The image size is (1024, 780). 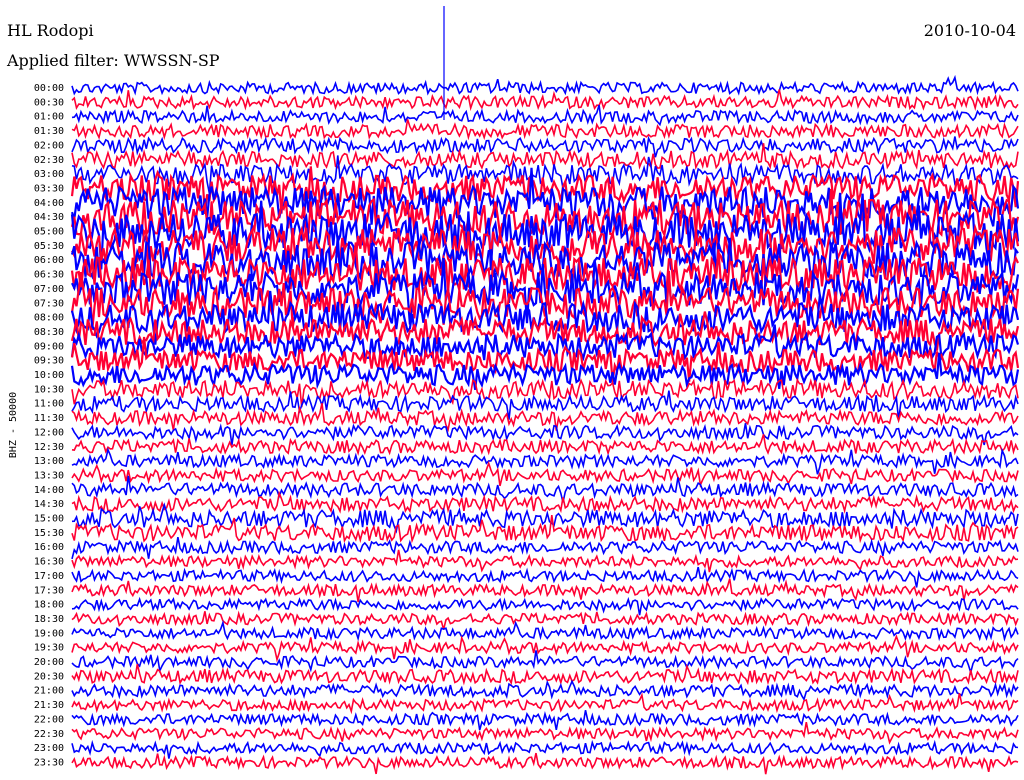 What do you see at coordinates (49, 490) in the screenshot?
I see `time-tick-label: 14:00` at bounding box center [49, 490].